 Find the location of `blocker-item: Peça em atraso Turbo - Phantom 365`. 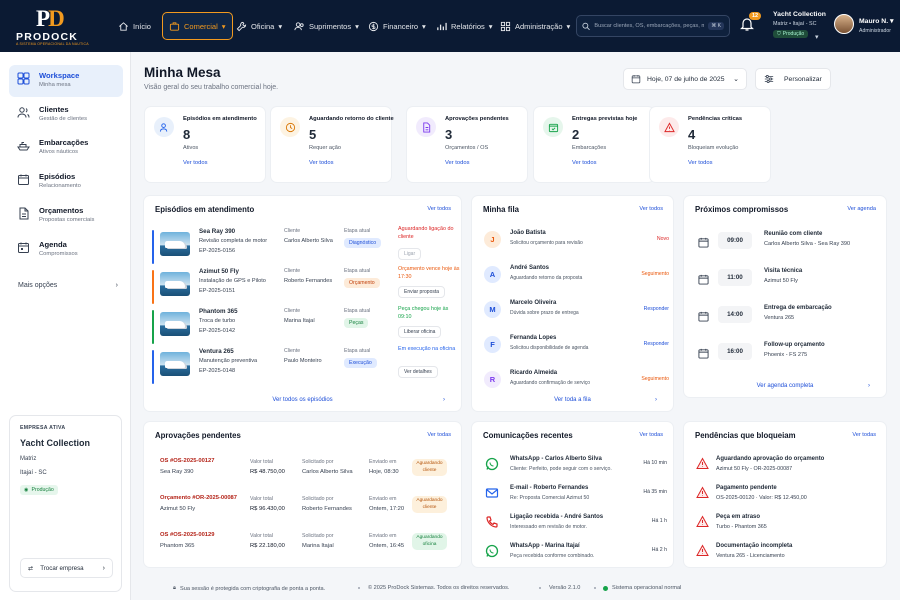

blocker-item: Peça em atraso Turbo - Phantom 365 is located at coordinates (787, 527).